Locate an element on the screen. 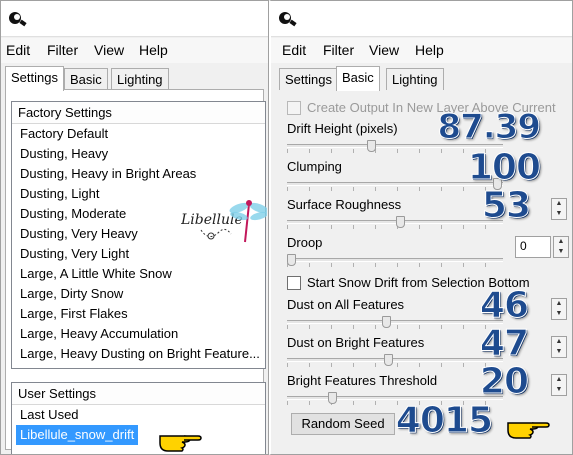 The image size is (573, 455). bright-threshold-value: 20 is located at coordinates (504, 382).